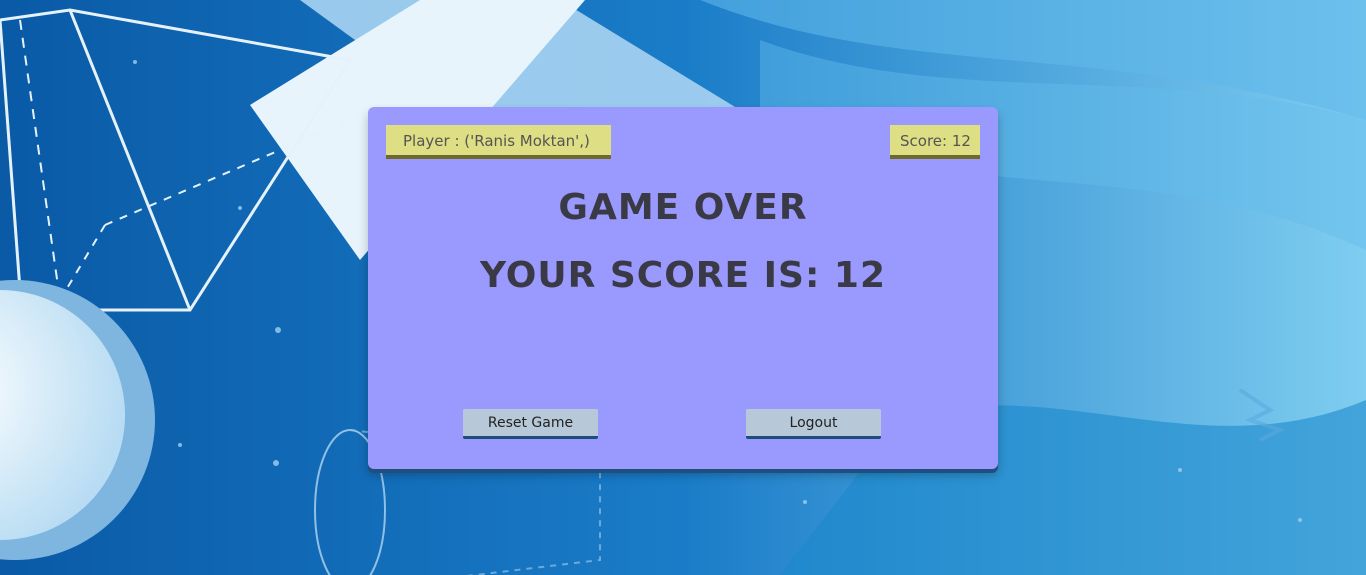  I want to click on game-over-heading: GAME OVER, so click(683, 207).